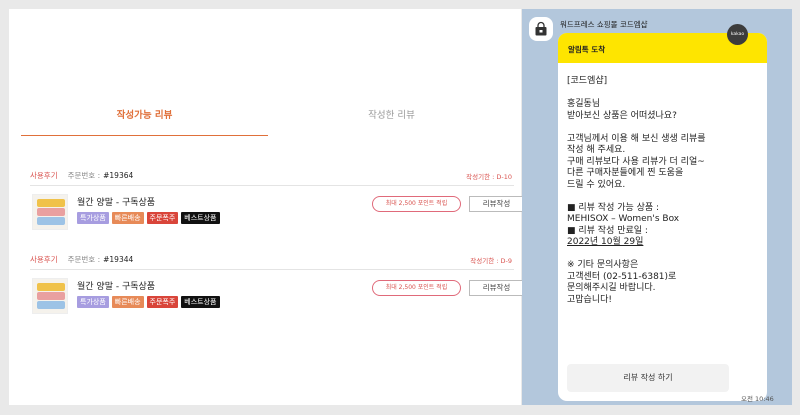 The height and width of the screenshot is (415, 800). Describe the element at coordinates (491, 260) in the screenshot. I see `review-deadline: 작성기한 : D-9` at that location.